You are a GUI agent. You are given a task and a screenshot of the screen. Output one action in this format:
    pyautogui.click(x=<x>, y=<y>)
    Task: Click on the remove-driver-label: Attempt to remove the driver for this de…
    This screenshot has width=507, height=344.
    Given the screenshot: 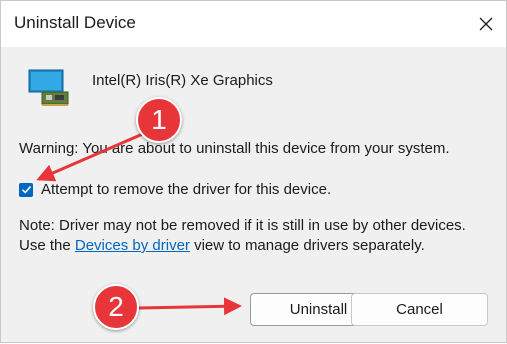 What is the action you would take?
    pyautogui.click(x=186, y=189)
    